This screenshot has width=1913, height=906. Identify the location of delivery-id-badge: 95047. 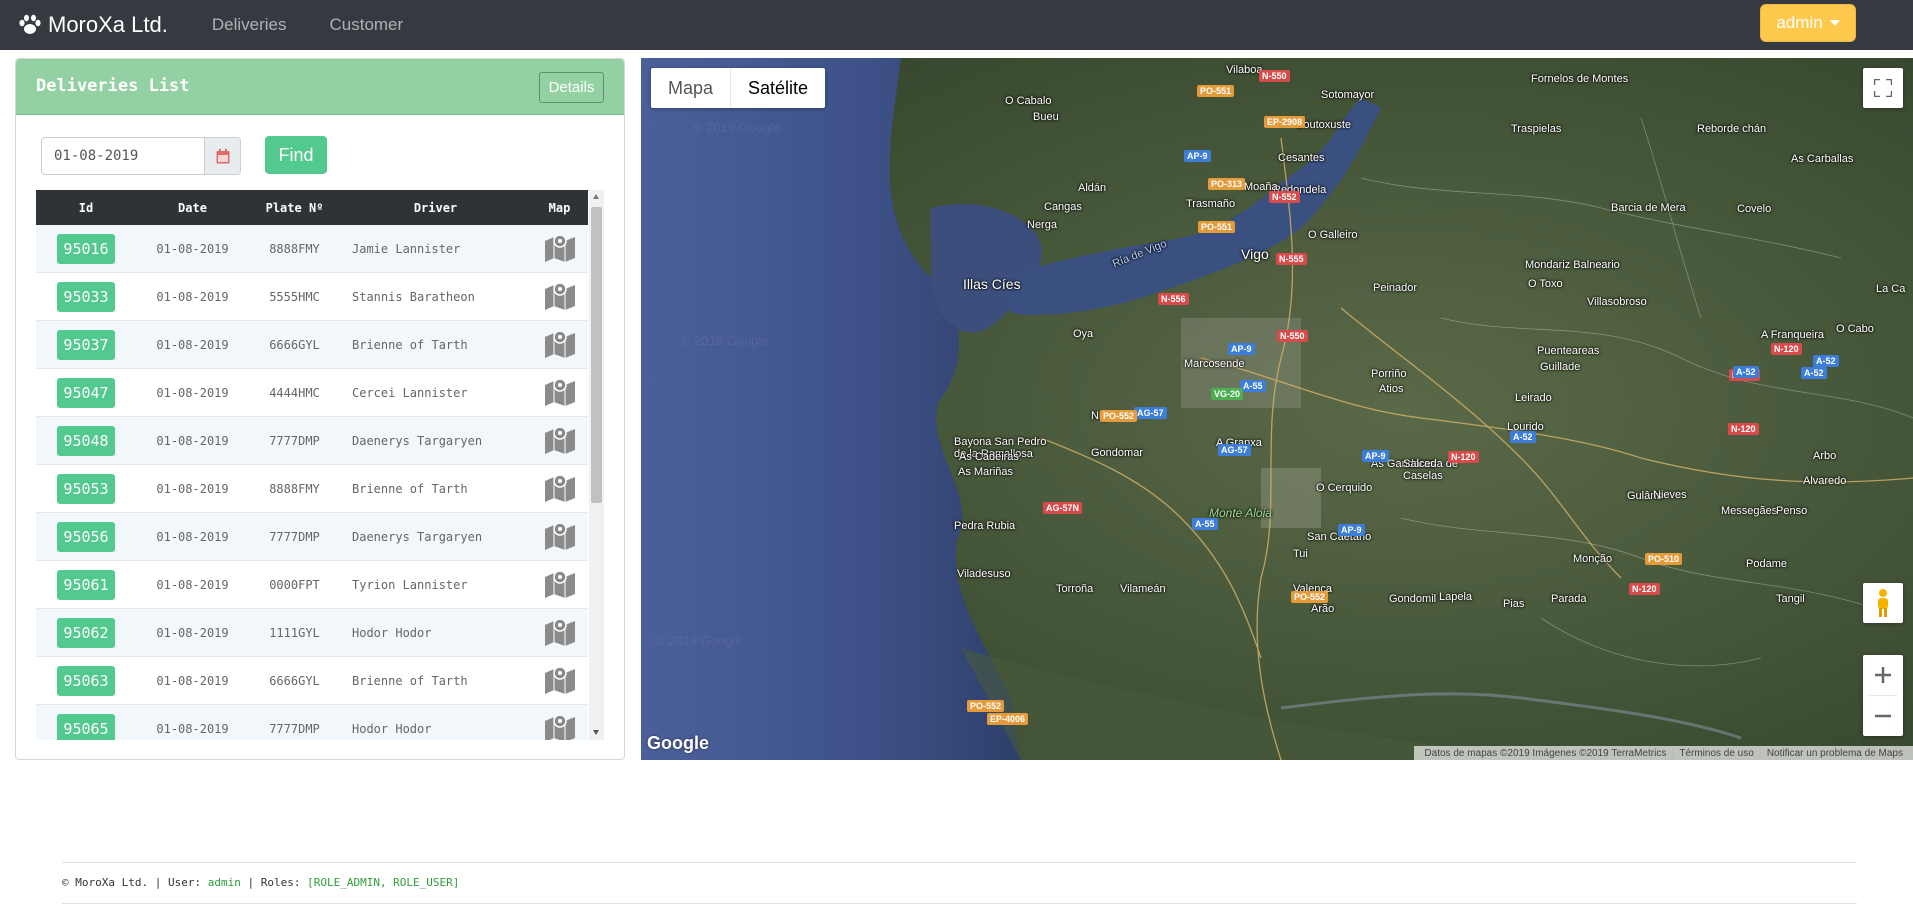
(86, 392).